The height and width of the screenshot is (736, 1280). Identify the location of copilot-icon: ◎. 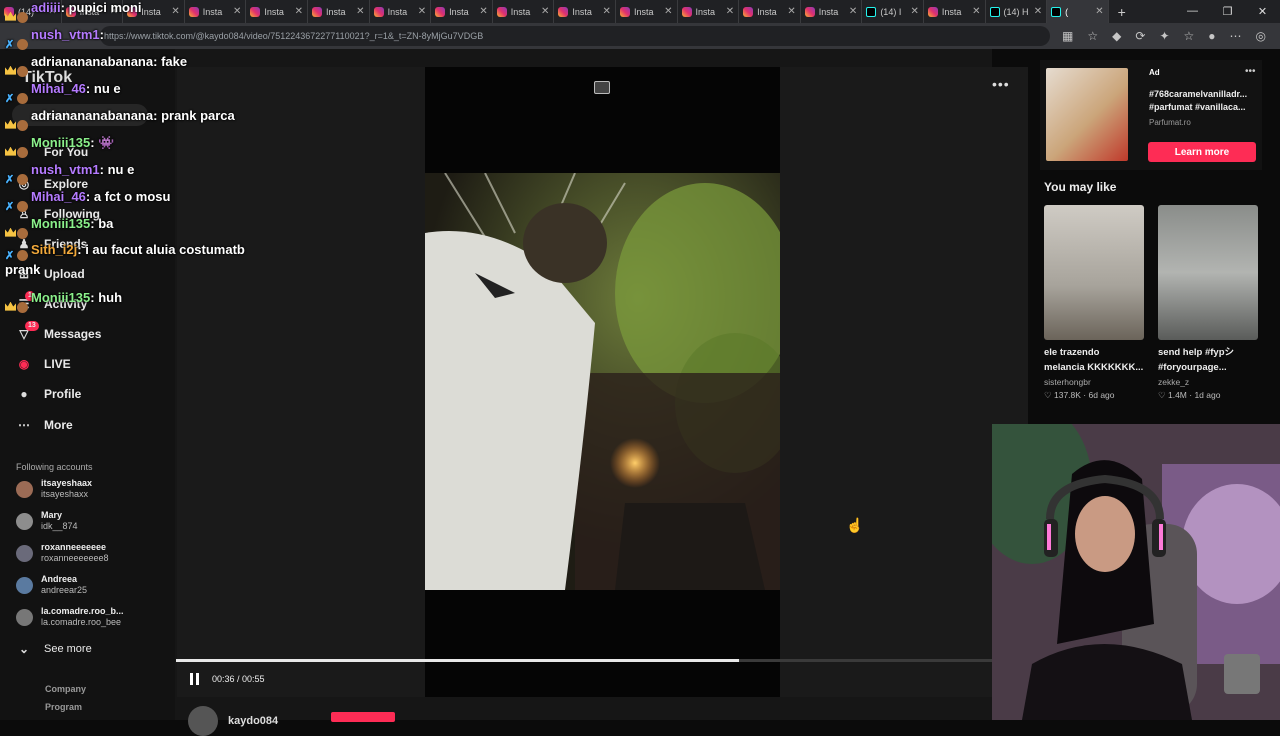
(1261, 36).